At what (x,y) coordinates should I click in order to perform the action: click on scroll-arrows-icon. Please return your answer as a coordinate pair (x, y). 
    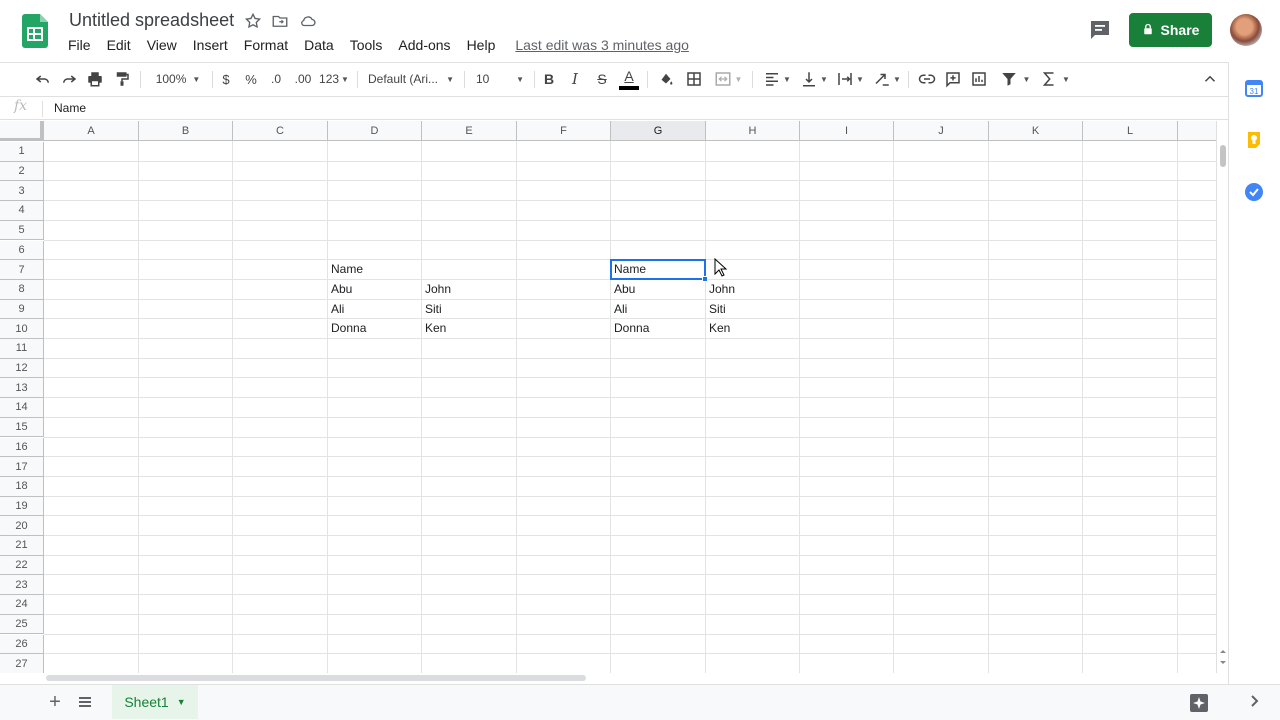
    Looking at the image, I should click on (1223, 657).